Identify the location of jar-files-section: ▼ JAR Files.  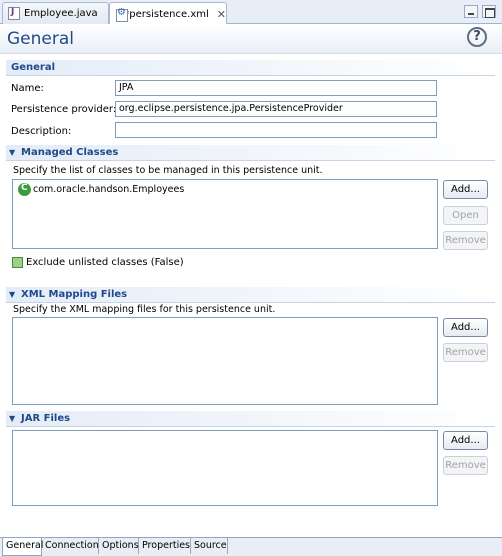
(250, 419).